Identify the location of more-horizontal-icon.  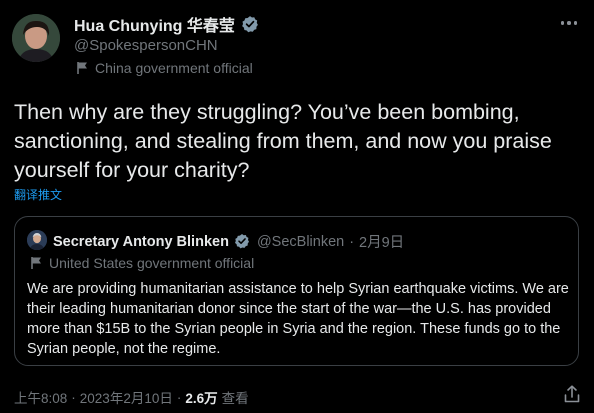
(569, 23).